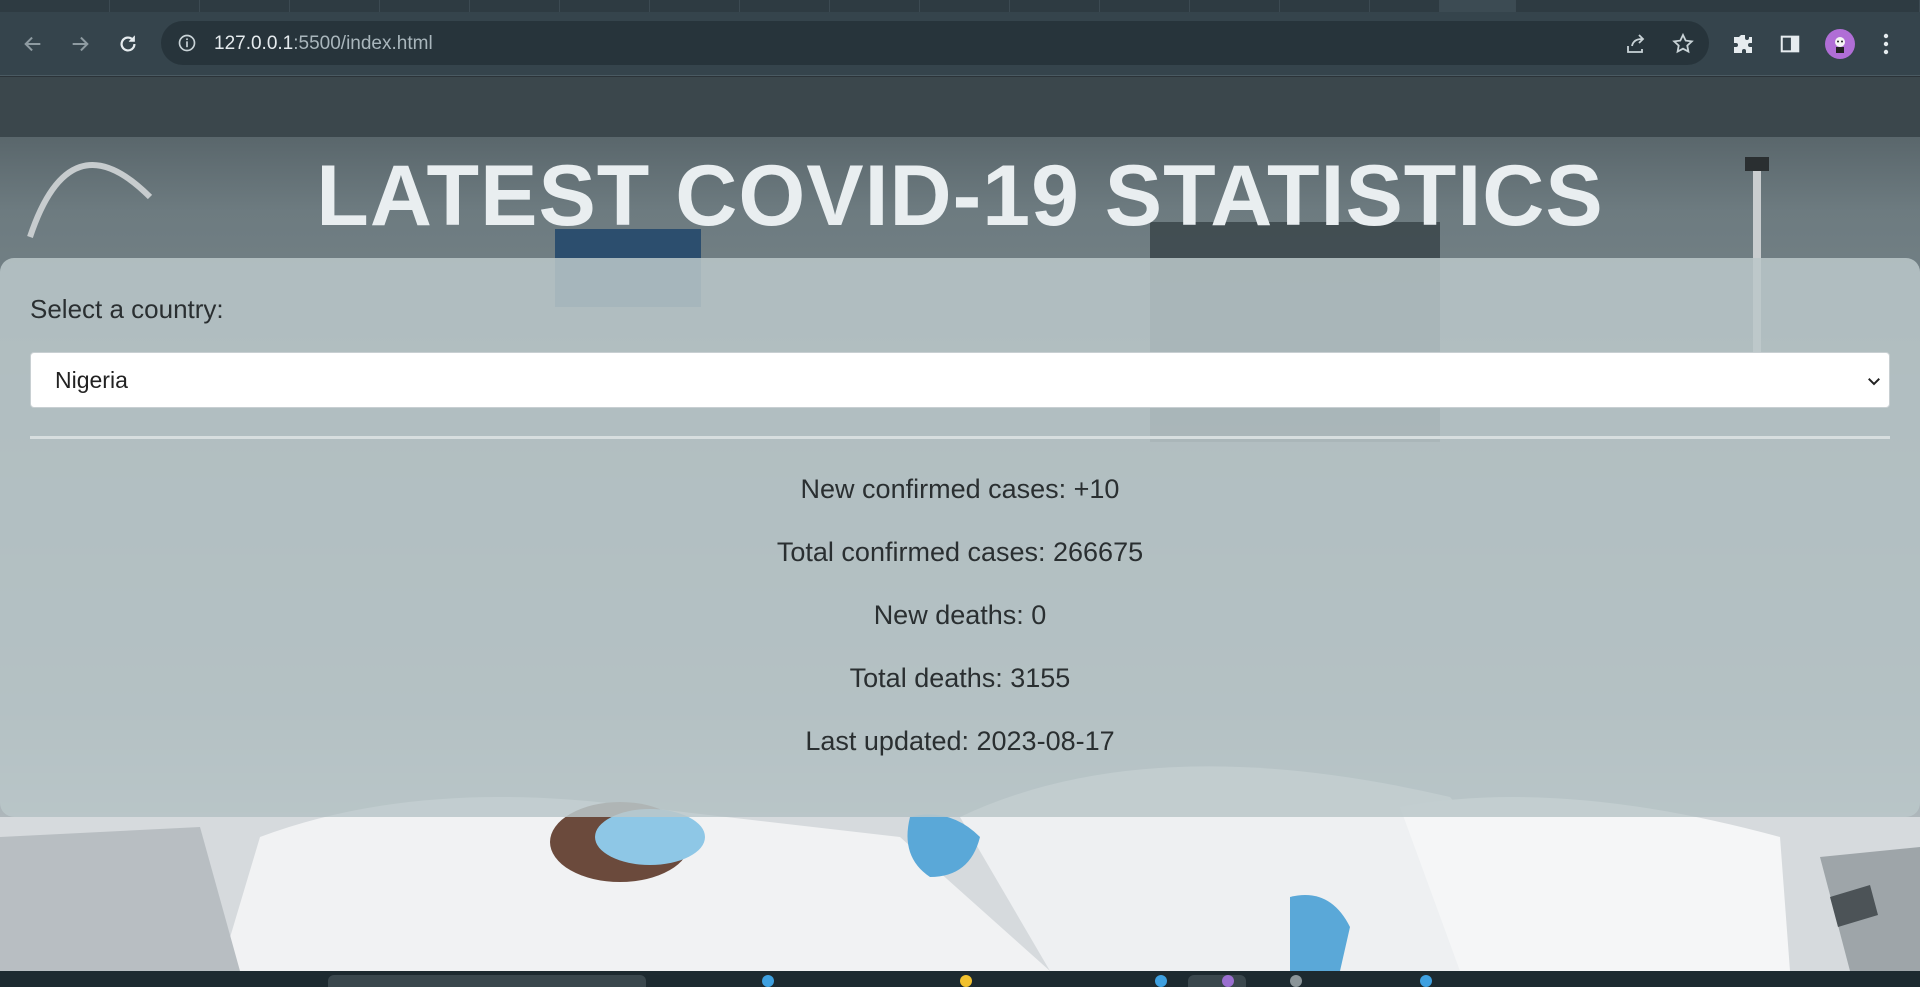 This screenshot has height=987, width=1920. What do you see at coordinates (960, 489) in the screenshot?
I see `stat-new-confirmed-cases: New confirmed cases: +10` at bounding box center [960, 489].